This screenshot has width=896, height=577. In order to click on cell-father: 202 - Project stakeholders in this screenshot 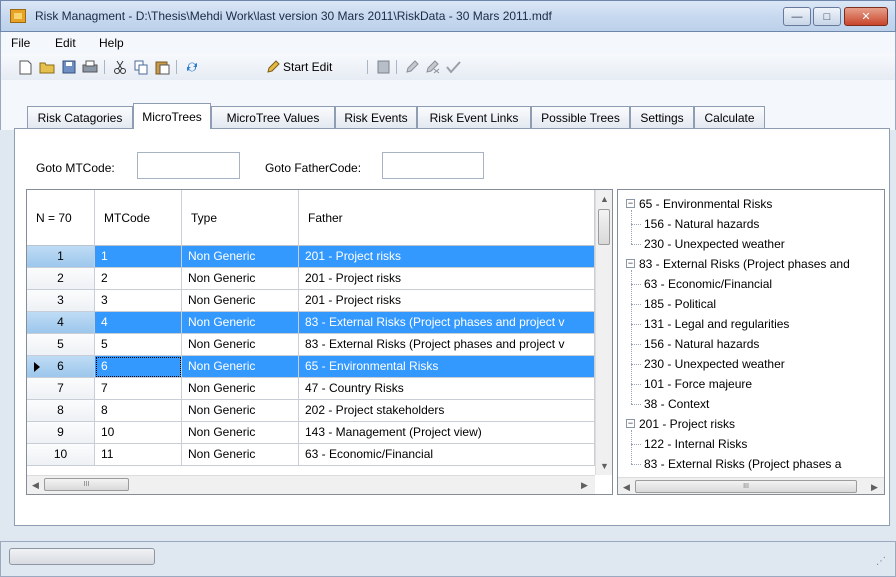, I will do `click(447, 411)`.